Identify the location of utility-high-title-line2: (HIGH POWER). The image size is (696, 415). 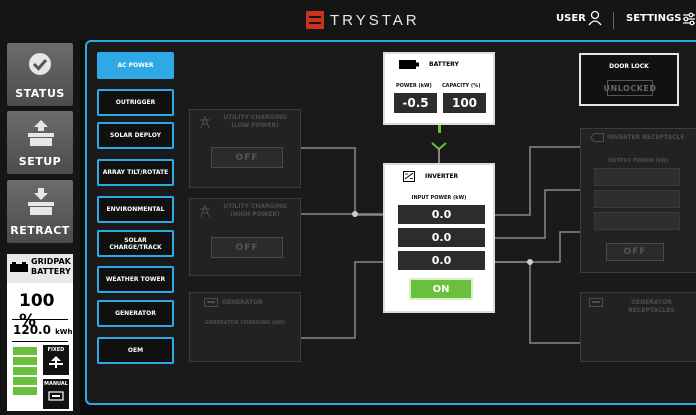
(255, 214).